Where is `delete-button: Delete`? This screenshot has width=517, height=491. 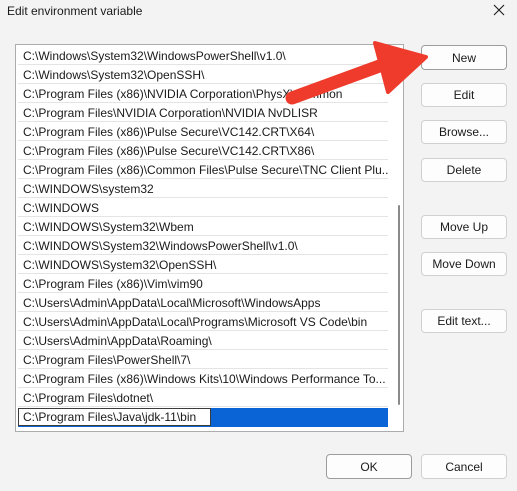 delete-button: Delete is located at coordinates (464, 170).